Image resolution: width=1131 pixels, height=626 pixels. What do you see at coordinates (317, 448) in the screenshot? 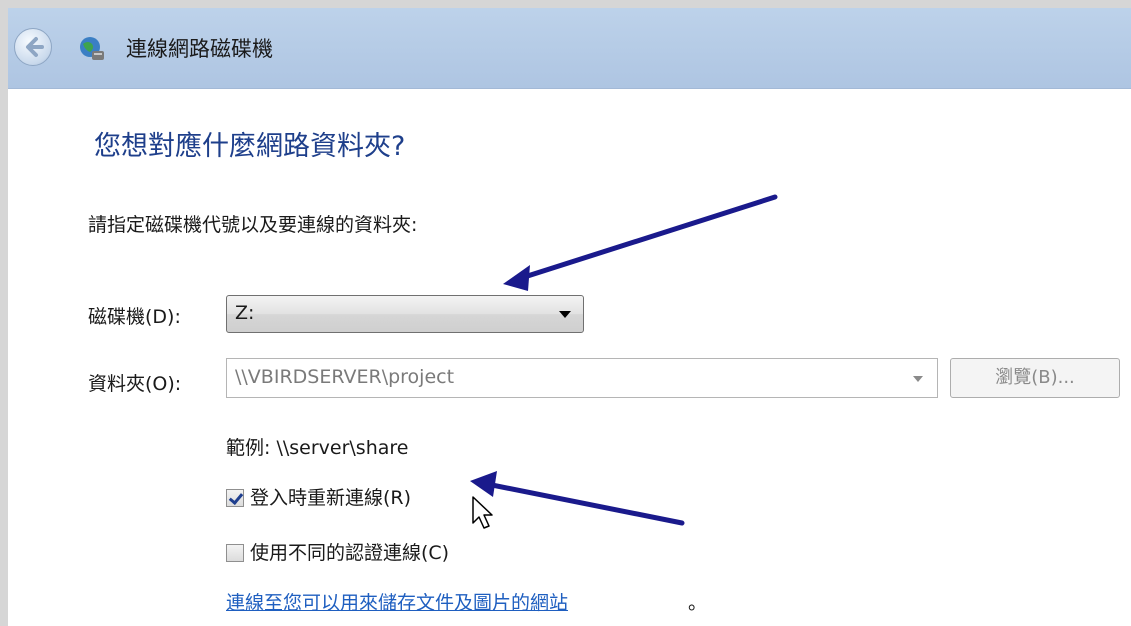
I see `example-hint: 範例: \\server\share` at bounding box center [317, 448].